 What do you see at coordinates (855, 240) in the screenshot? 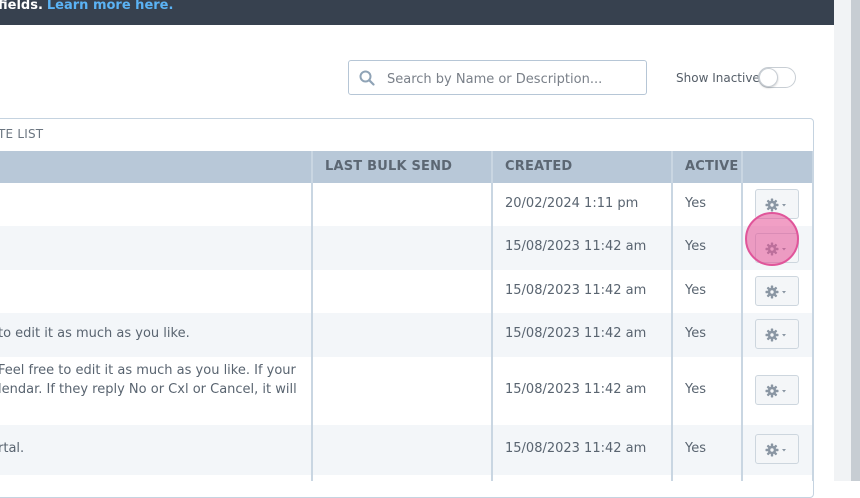
I see `scrollbar-thumb` at bounding box center [855, 240].